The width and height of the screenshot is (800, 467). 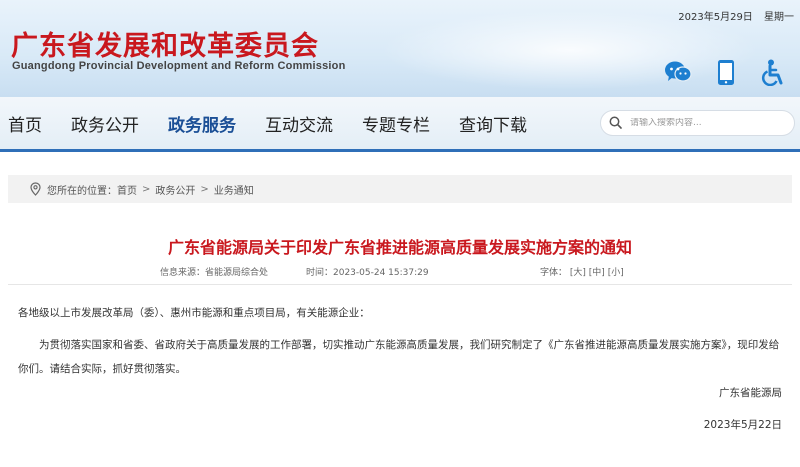 What do you see at coordinates (127, 189) in the screenshot?
I see `breadcrumb-home: 首页` at bounding box center [127, 189].